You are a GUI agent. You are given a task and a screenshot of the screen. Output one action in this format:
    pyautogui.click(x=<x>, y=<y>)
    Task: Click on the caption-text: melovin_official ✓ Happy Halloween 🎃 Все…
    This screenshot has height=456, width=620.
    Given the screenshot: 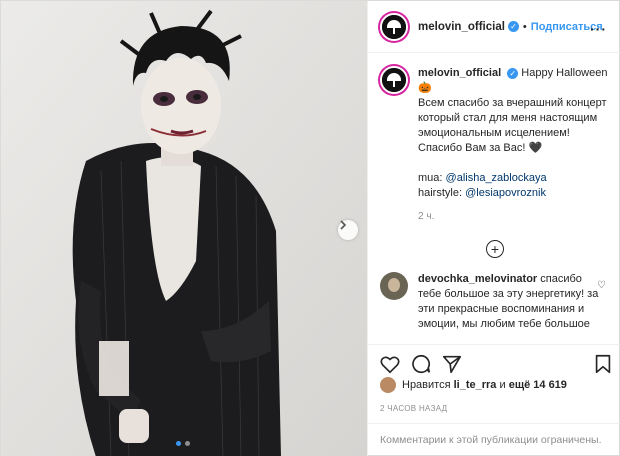 What is the action you would take?
    pyautogui.click(x=514, y=145)
    